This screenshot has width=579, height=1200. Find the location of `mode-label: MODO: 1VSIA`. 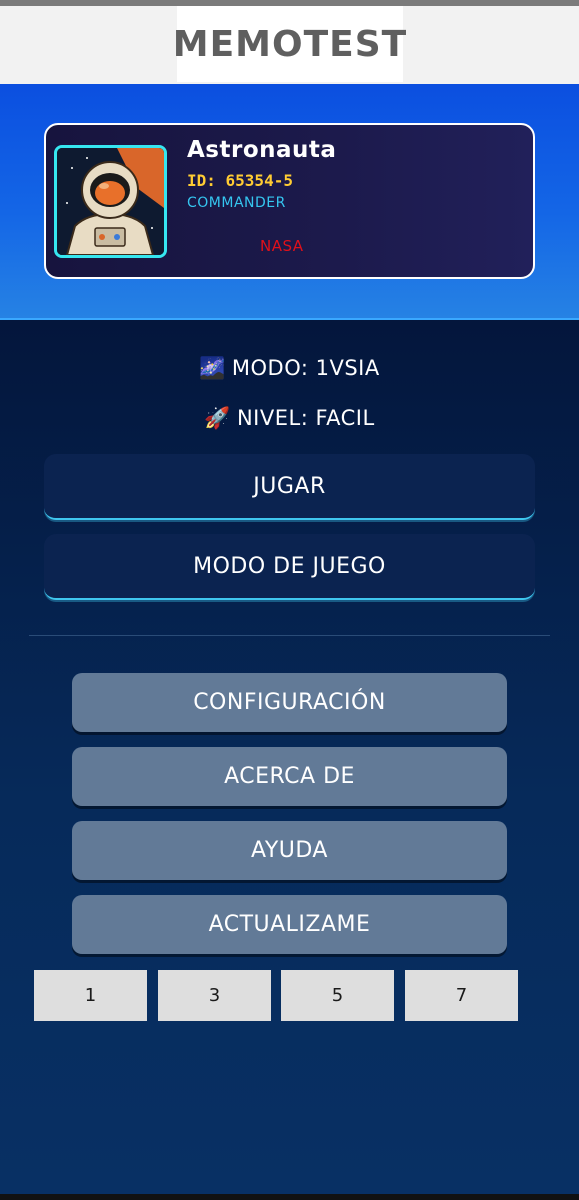

mode-label: MODO: 1VSIA is located at coordinates (305, 368).